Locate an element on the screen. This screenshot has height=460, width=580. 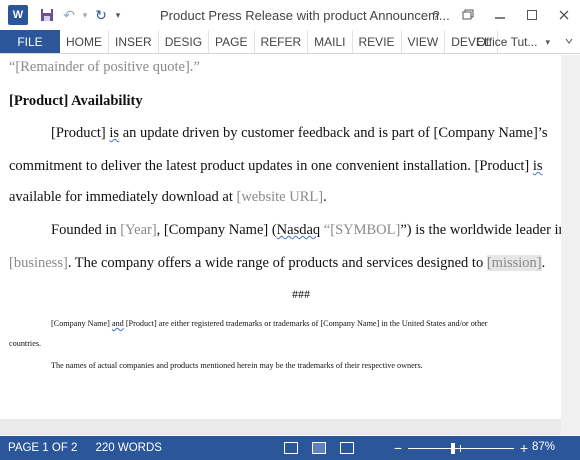
account-menu: Office Tut... ▾ is located at coordinates (513, 42).